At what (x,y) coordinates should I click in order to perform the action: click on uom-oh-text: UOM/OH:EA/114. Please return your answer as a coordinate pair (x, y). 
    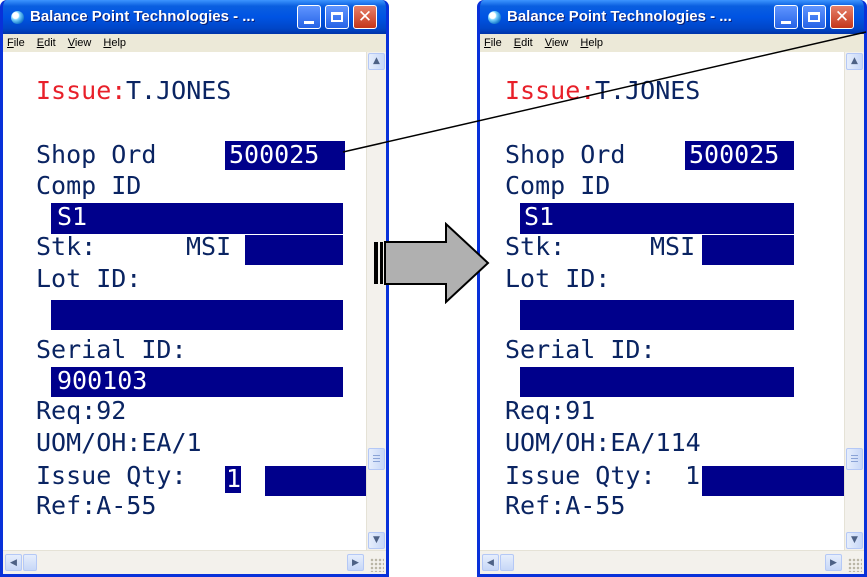
    Looking at the image, I should click on (603, 442).